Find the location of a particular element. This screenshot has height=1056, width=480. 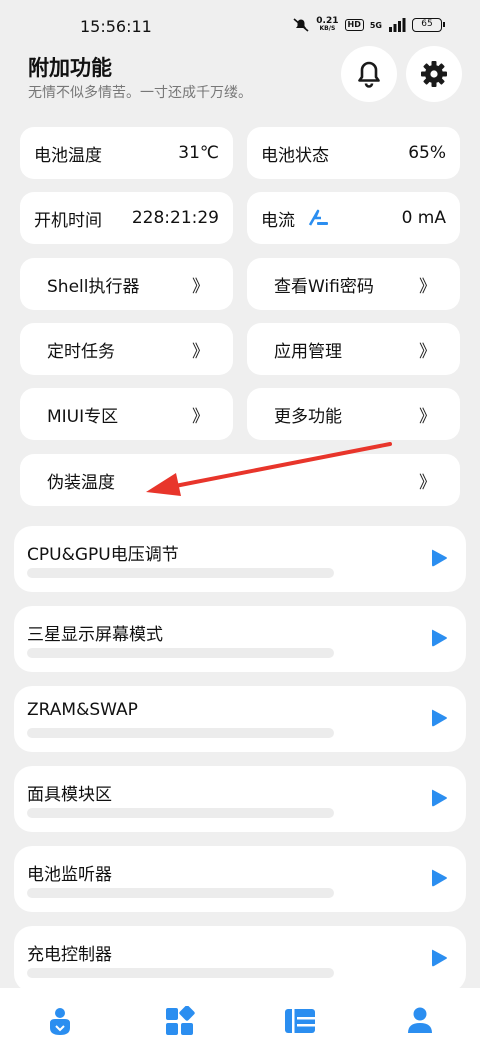

nav-apps-tab is located at coordinates (180, 1023).